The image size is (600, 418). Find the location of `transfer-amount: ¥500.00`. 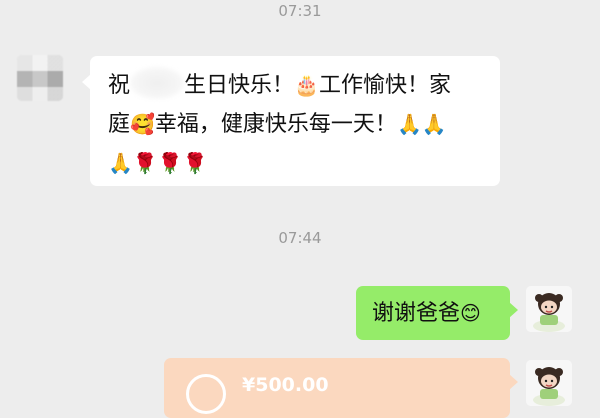

transfer-amount: ¥500.00 is located at coordinates (285, 385).